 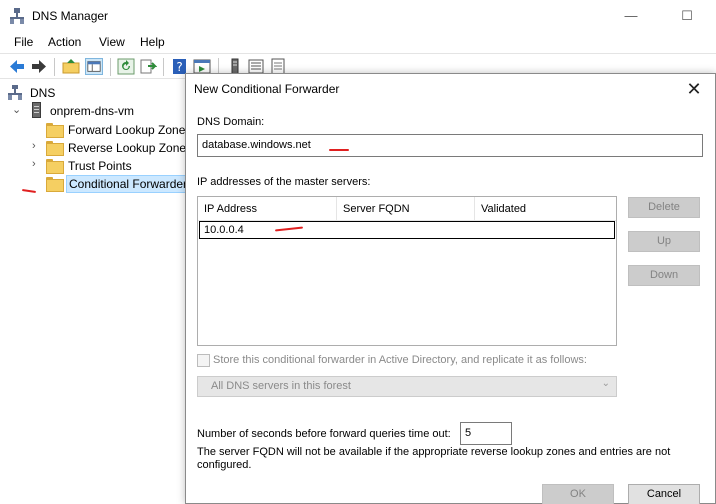 What do you see at coordinates (71, 66) in the screenshot?
I see `folder-up-icon` at bounding box center [71, 66].